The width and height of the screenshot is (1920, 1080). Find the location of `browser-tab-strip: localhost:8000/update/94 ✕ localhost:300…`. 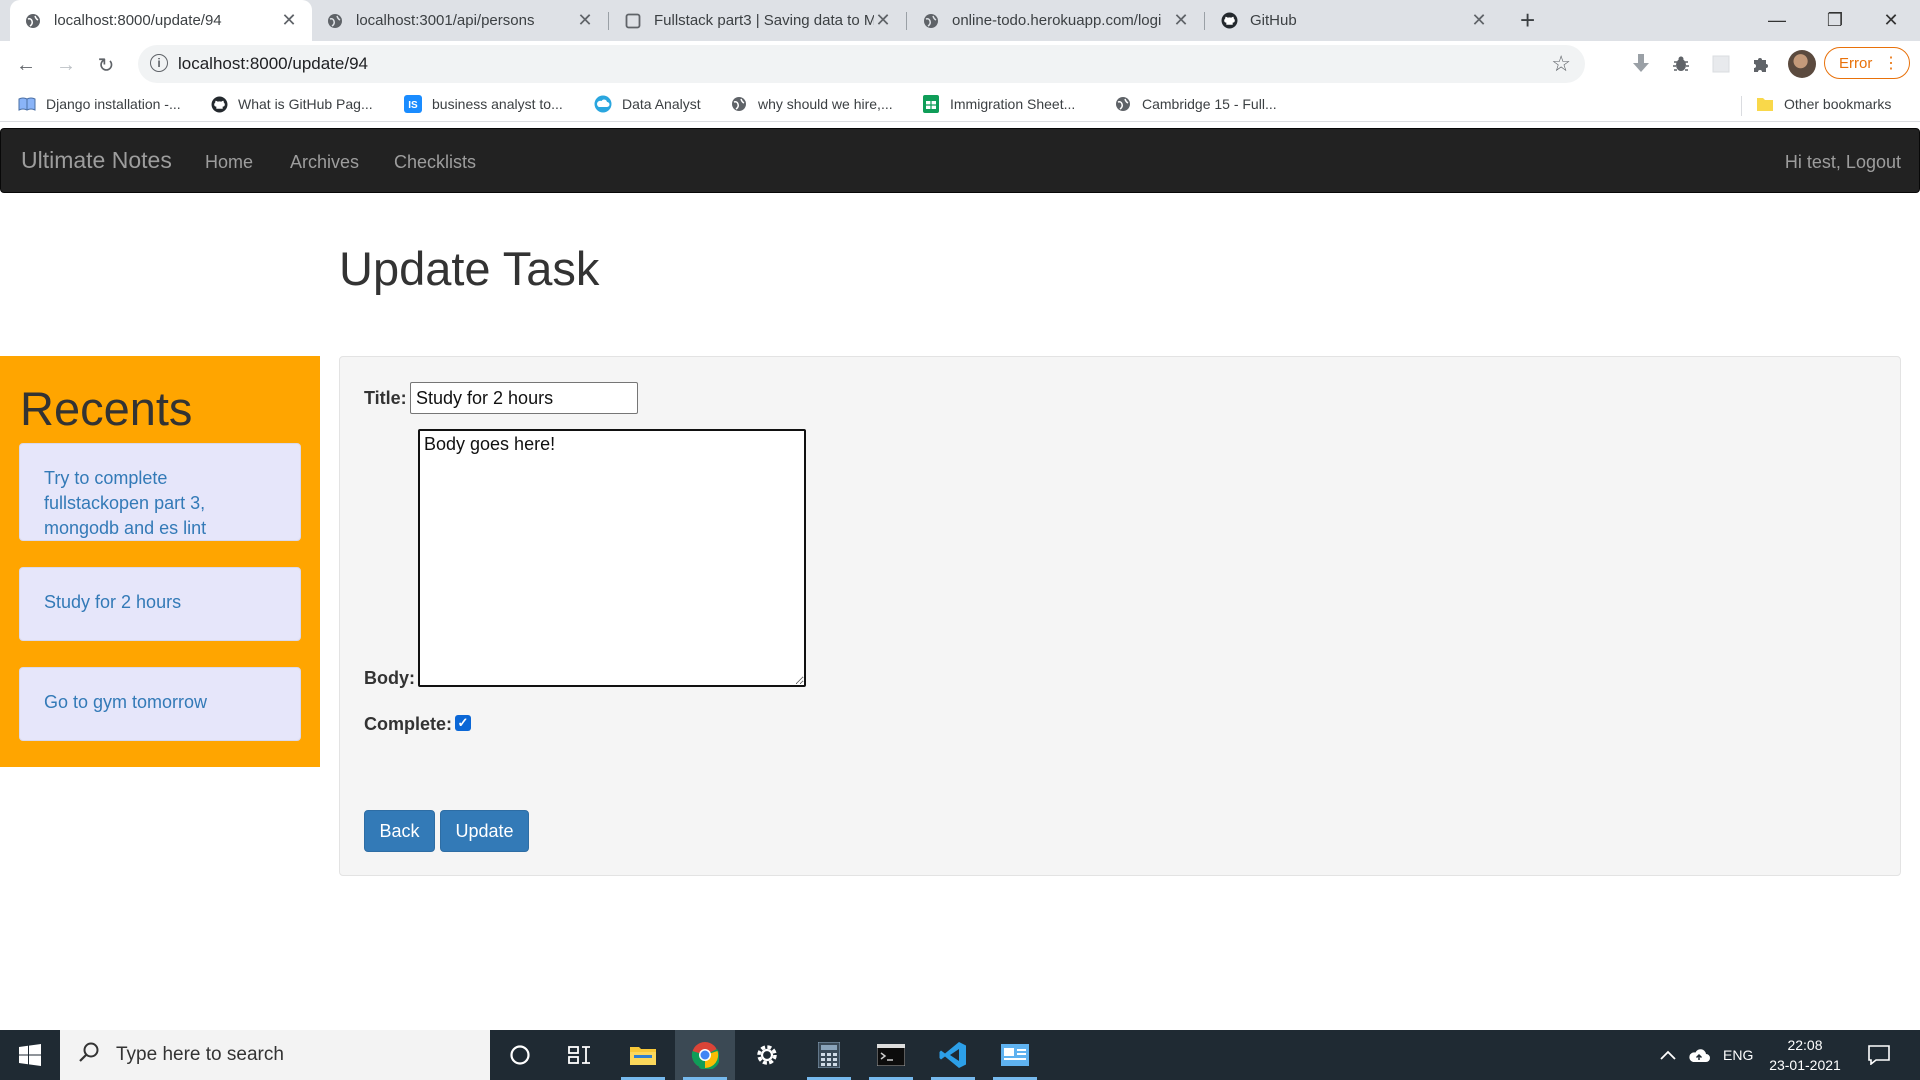

browser-tab-strip: localhost:8000/update/94 ✕ localhost:300… is located at coordinates (960, 20).